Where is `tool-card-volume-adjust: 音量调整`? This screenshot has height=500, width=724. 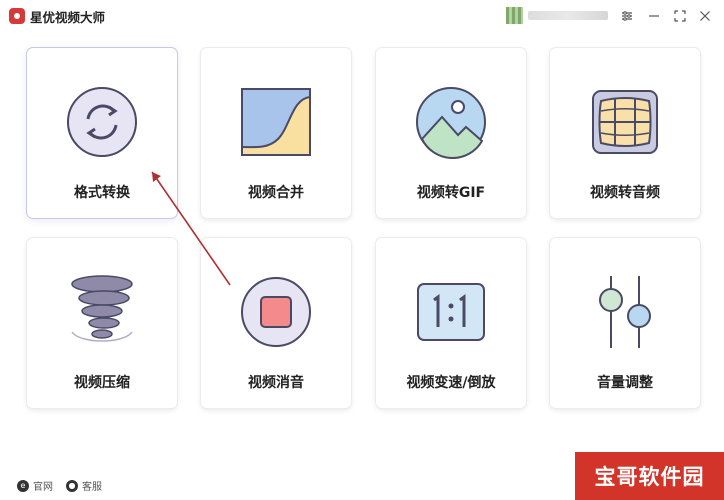
tool-card-volume-adjust: 音量调整 is located at coordinates (625, 323).